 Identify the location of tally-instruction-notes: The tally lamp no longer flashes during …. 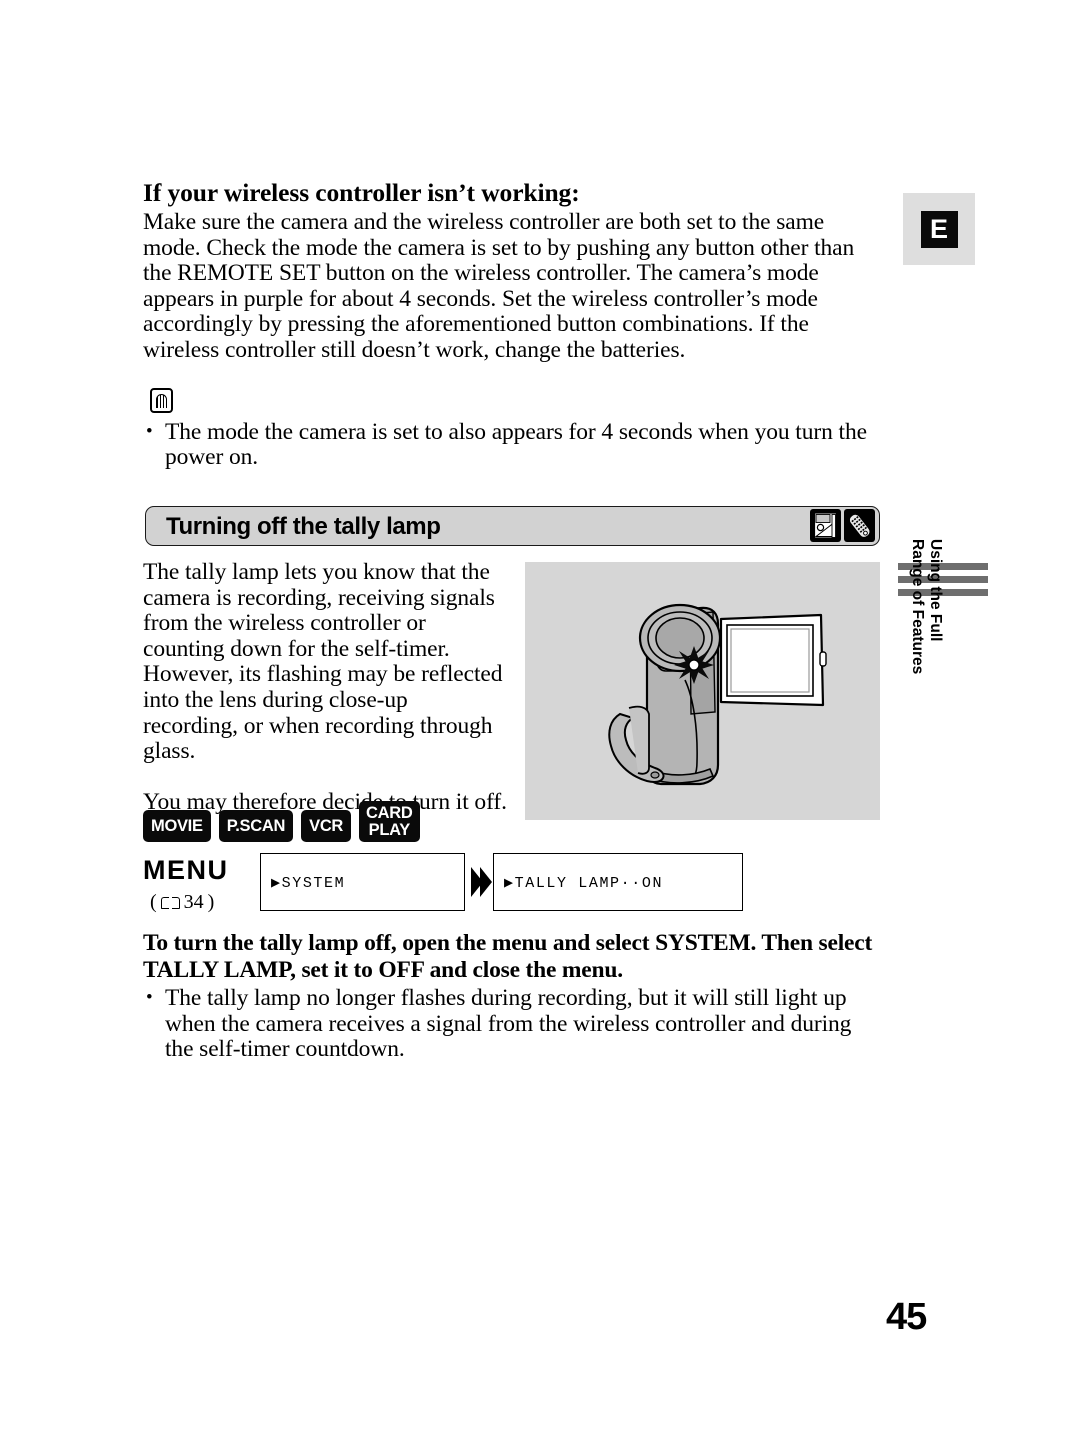
(513, 1024).